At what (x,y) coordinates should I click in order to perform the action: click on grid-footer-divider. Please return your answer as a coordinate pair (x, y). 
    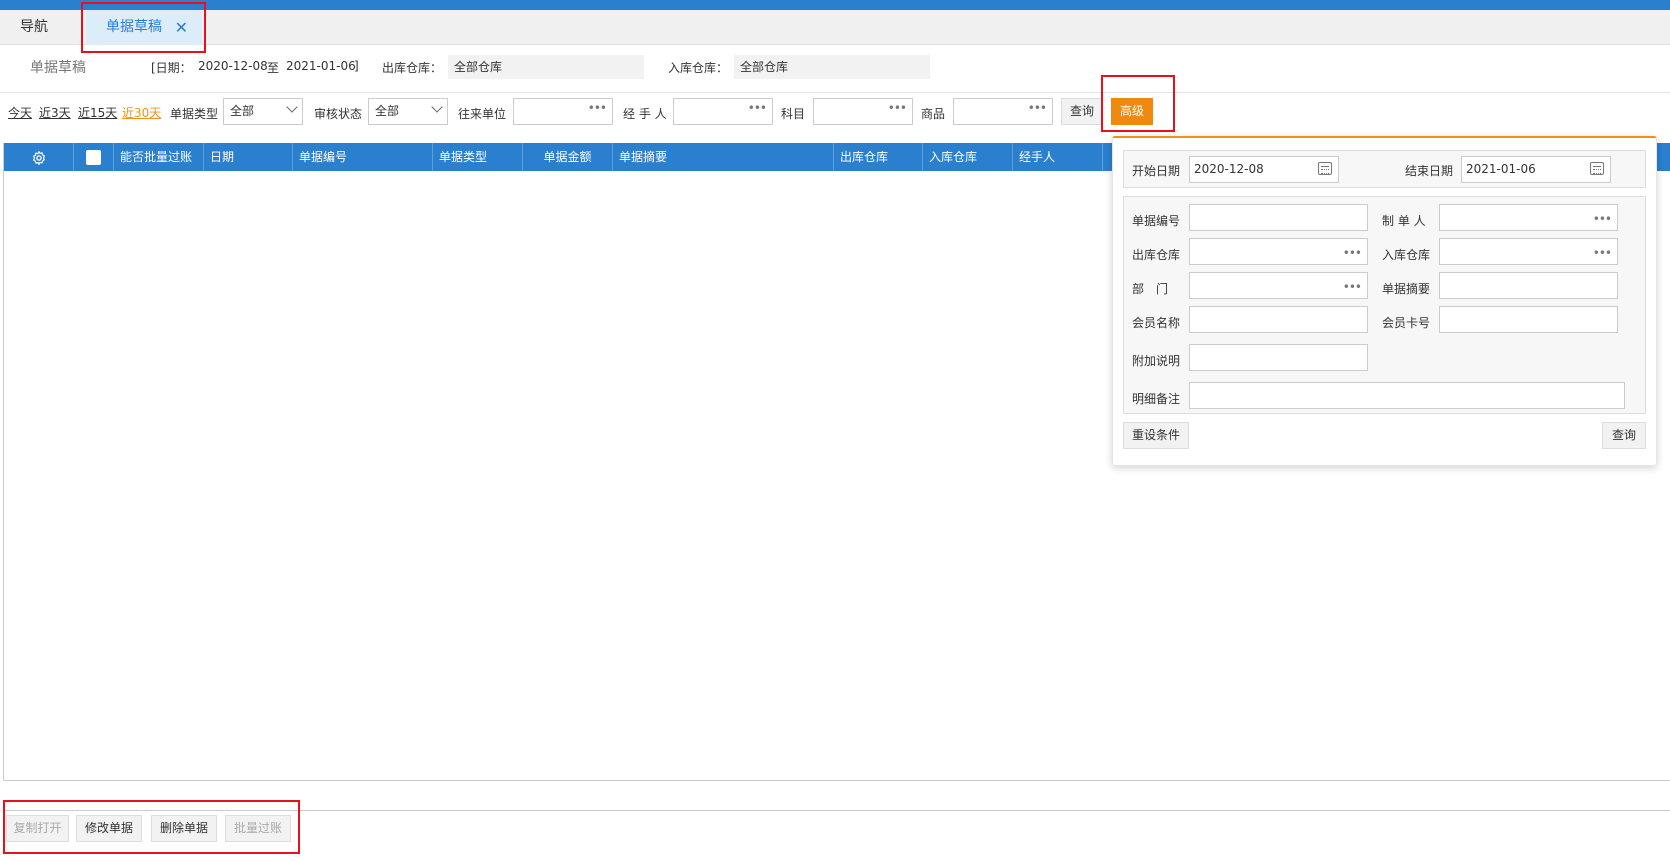
    Looking at the image, I should click on (836, 780).